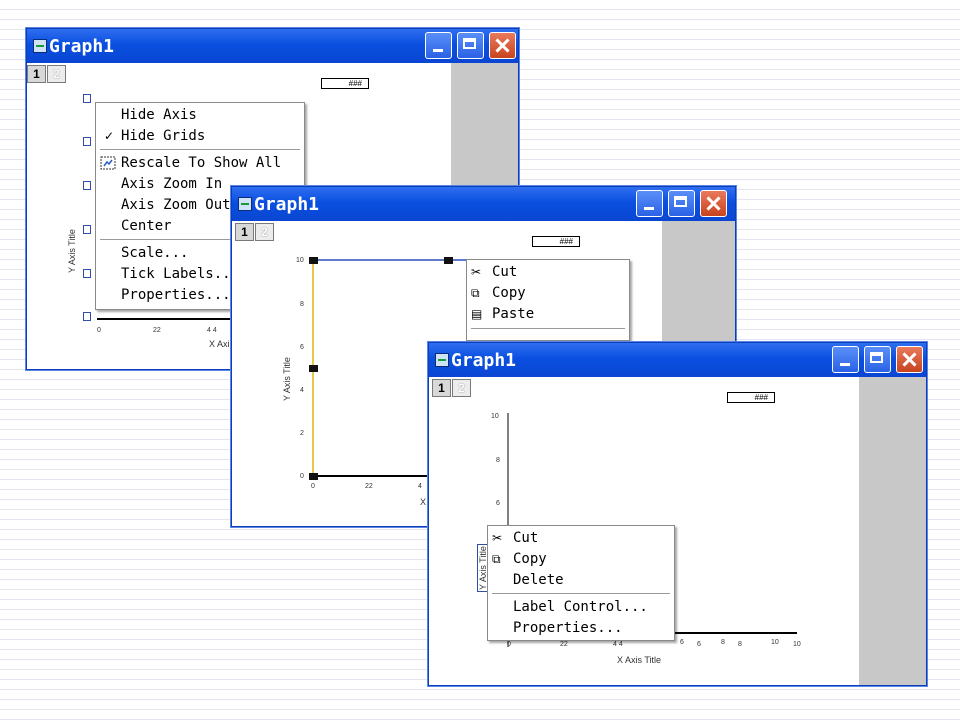 The width and height of the screenshot is (960, 720). I want to click on menu-item-paste: ▤ Paste, so click(548, 314).